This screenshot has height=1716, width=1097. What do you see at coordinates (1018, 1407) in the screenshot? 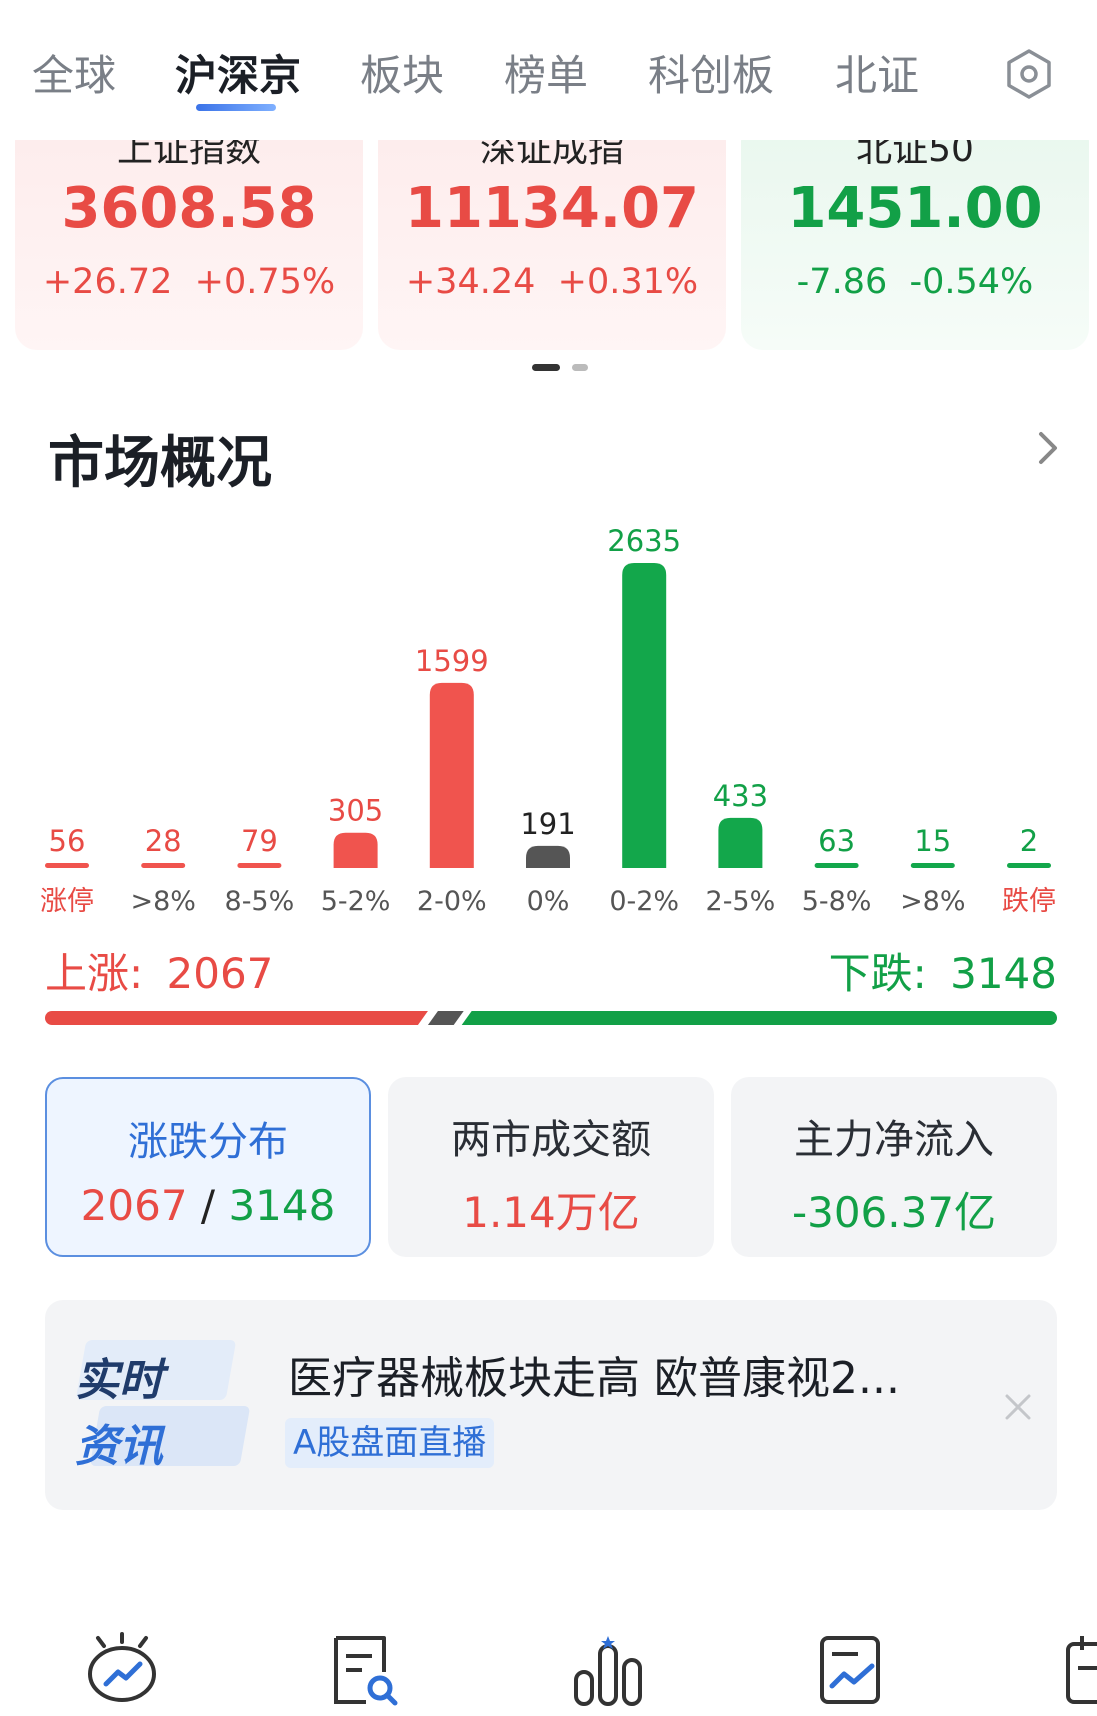
I see `close-icon` at bounding box center [1018, 1407].